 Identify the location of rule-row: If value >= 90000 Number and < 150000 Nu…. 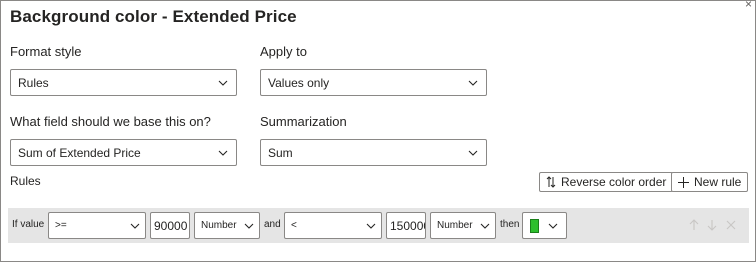
(378, 225).